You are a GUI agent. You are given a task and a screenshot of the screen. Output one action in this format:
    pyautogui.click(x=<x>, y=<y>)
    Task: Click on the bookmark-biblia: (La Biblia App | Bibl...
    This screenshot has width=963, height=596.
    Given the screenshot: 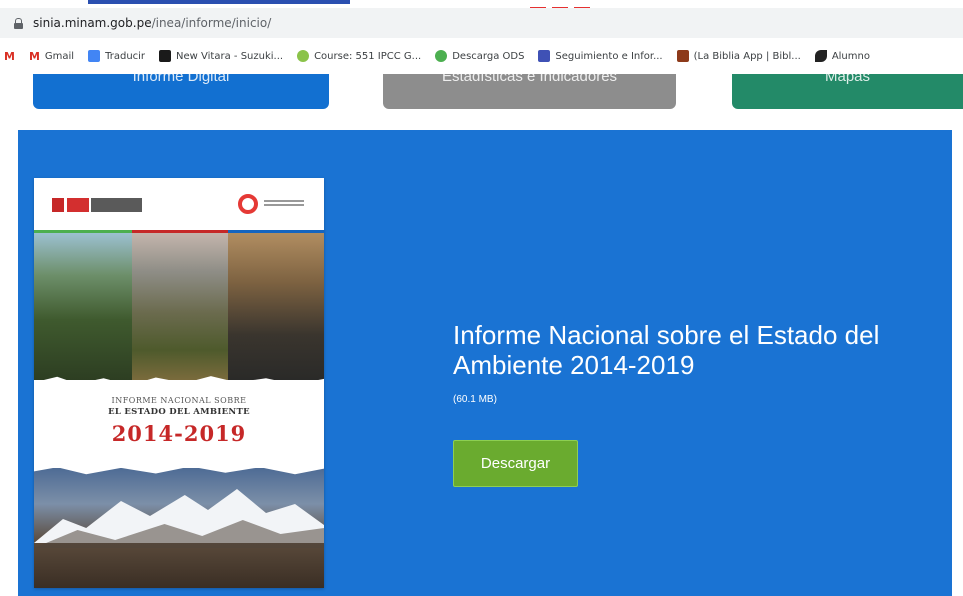 What is the action you would take?
    pyautogui.click(x=738, y=56)
    